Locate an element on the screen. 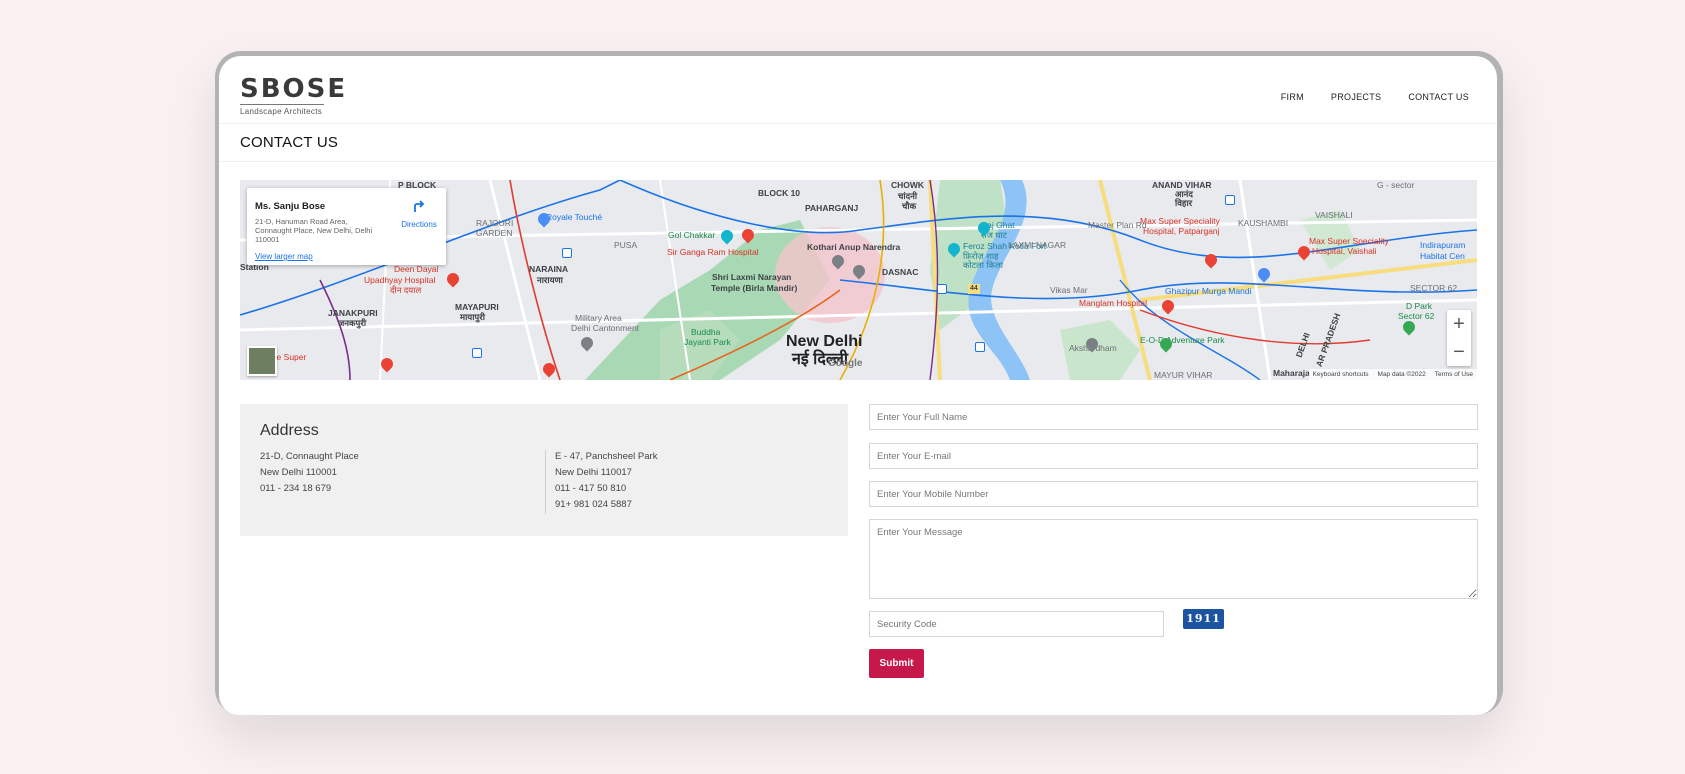  map-label: चौक is located at coordinates (909, 206).